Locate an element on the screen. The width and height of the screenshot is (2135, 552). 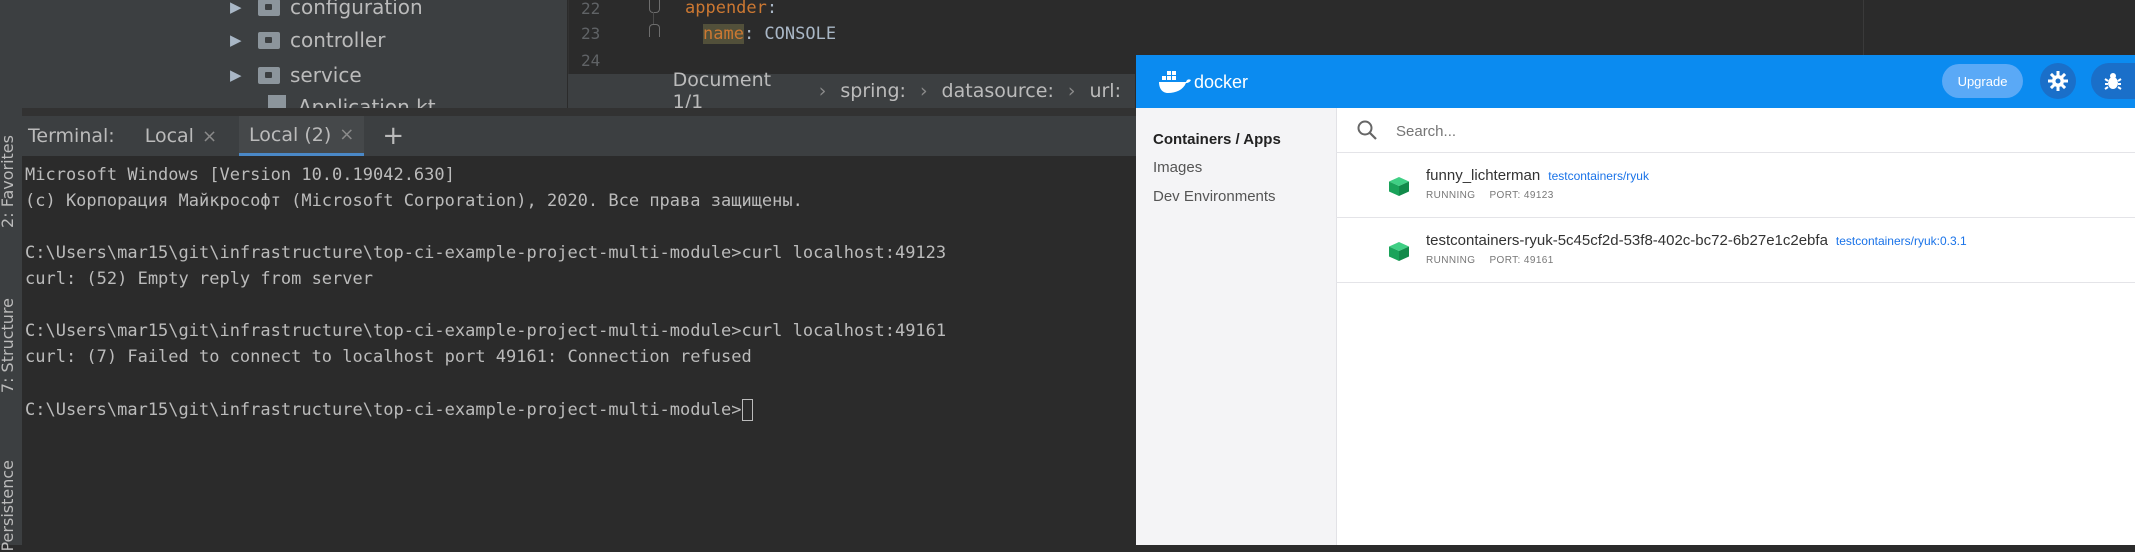
structure-tool-tab: 7: Structure is located at coordinates (11, 345).